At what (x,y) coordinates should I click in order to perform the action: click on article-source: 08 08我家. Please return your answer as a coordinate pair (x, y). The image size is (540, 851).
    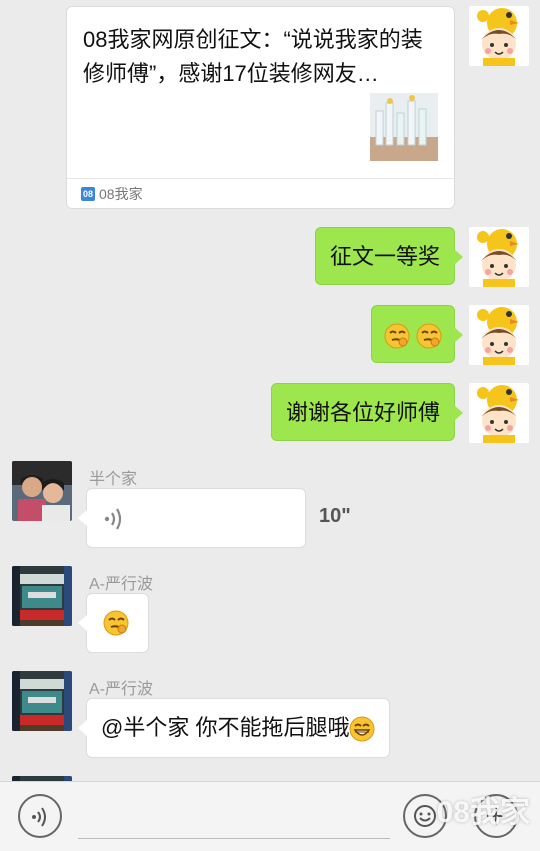
    Looking at the image, I should click on (112, 194).